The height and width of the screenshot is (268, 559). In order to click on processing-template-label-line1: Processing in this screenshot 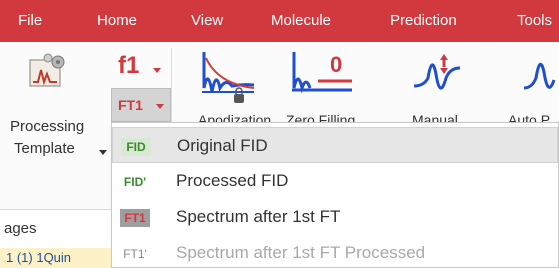, I will do `click(47, 126)`.